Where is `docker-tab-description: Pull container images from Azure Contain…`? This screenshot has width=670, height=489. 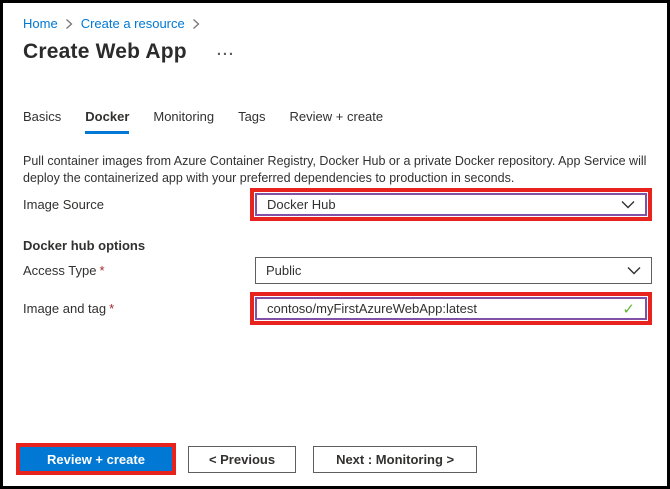
docker-tab-description: Pull container images from Azure Contain… is located at coordinates (335, 169).